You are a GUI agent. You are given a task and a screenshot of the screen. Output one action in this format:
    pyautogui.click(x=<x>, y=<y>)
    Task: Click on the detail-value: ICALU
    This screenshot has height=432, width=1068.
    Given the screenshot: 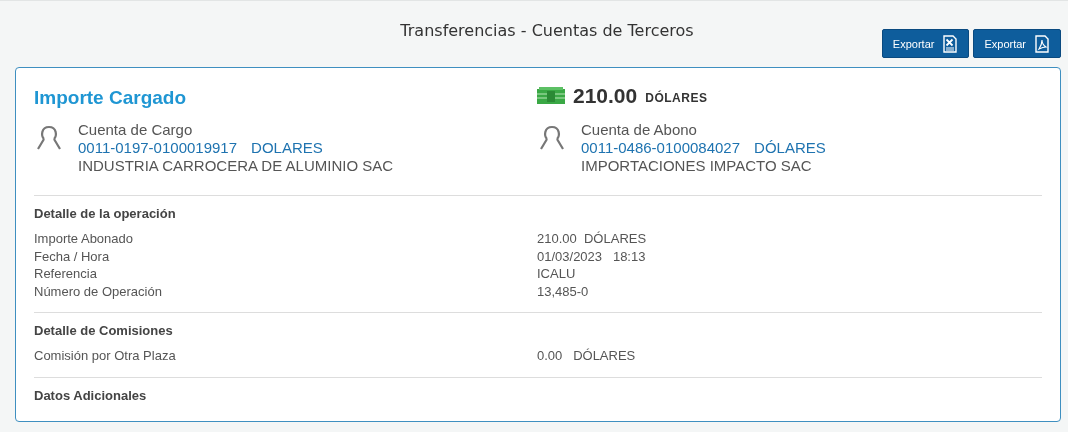 What is the action you would take?
    pyautogui.click(x=556, y=274)
    